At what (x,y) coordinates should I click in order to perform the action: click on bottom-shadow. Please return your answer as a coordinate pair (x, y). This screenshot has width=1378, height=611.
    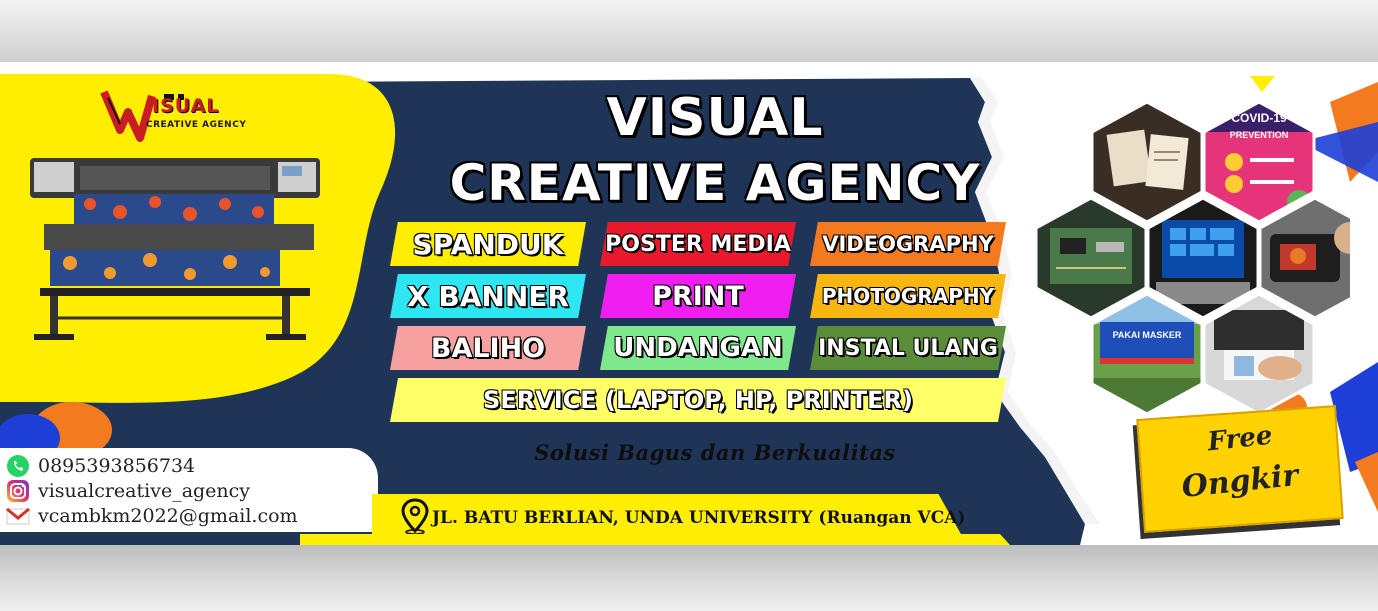
    Looking at the image, I should click on (689, 578).